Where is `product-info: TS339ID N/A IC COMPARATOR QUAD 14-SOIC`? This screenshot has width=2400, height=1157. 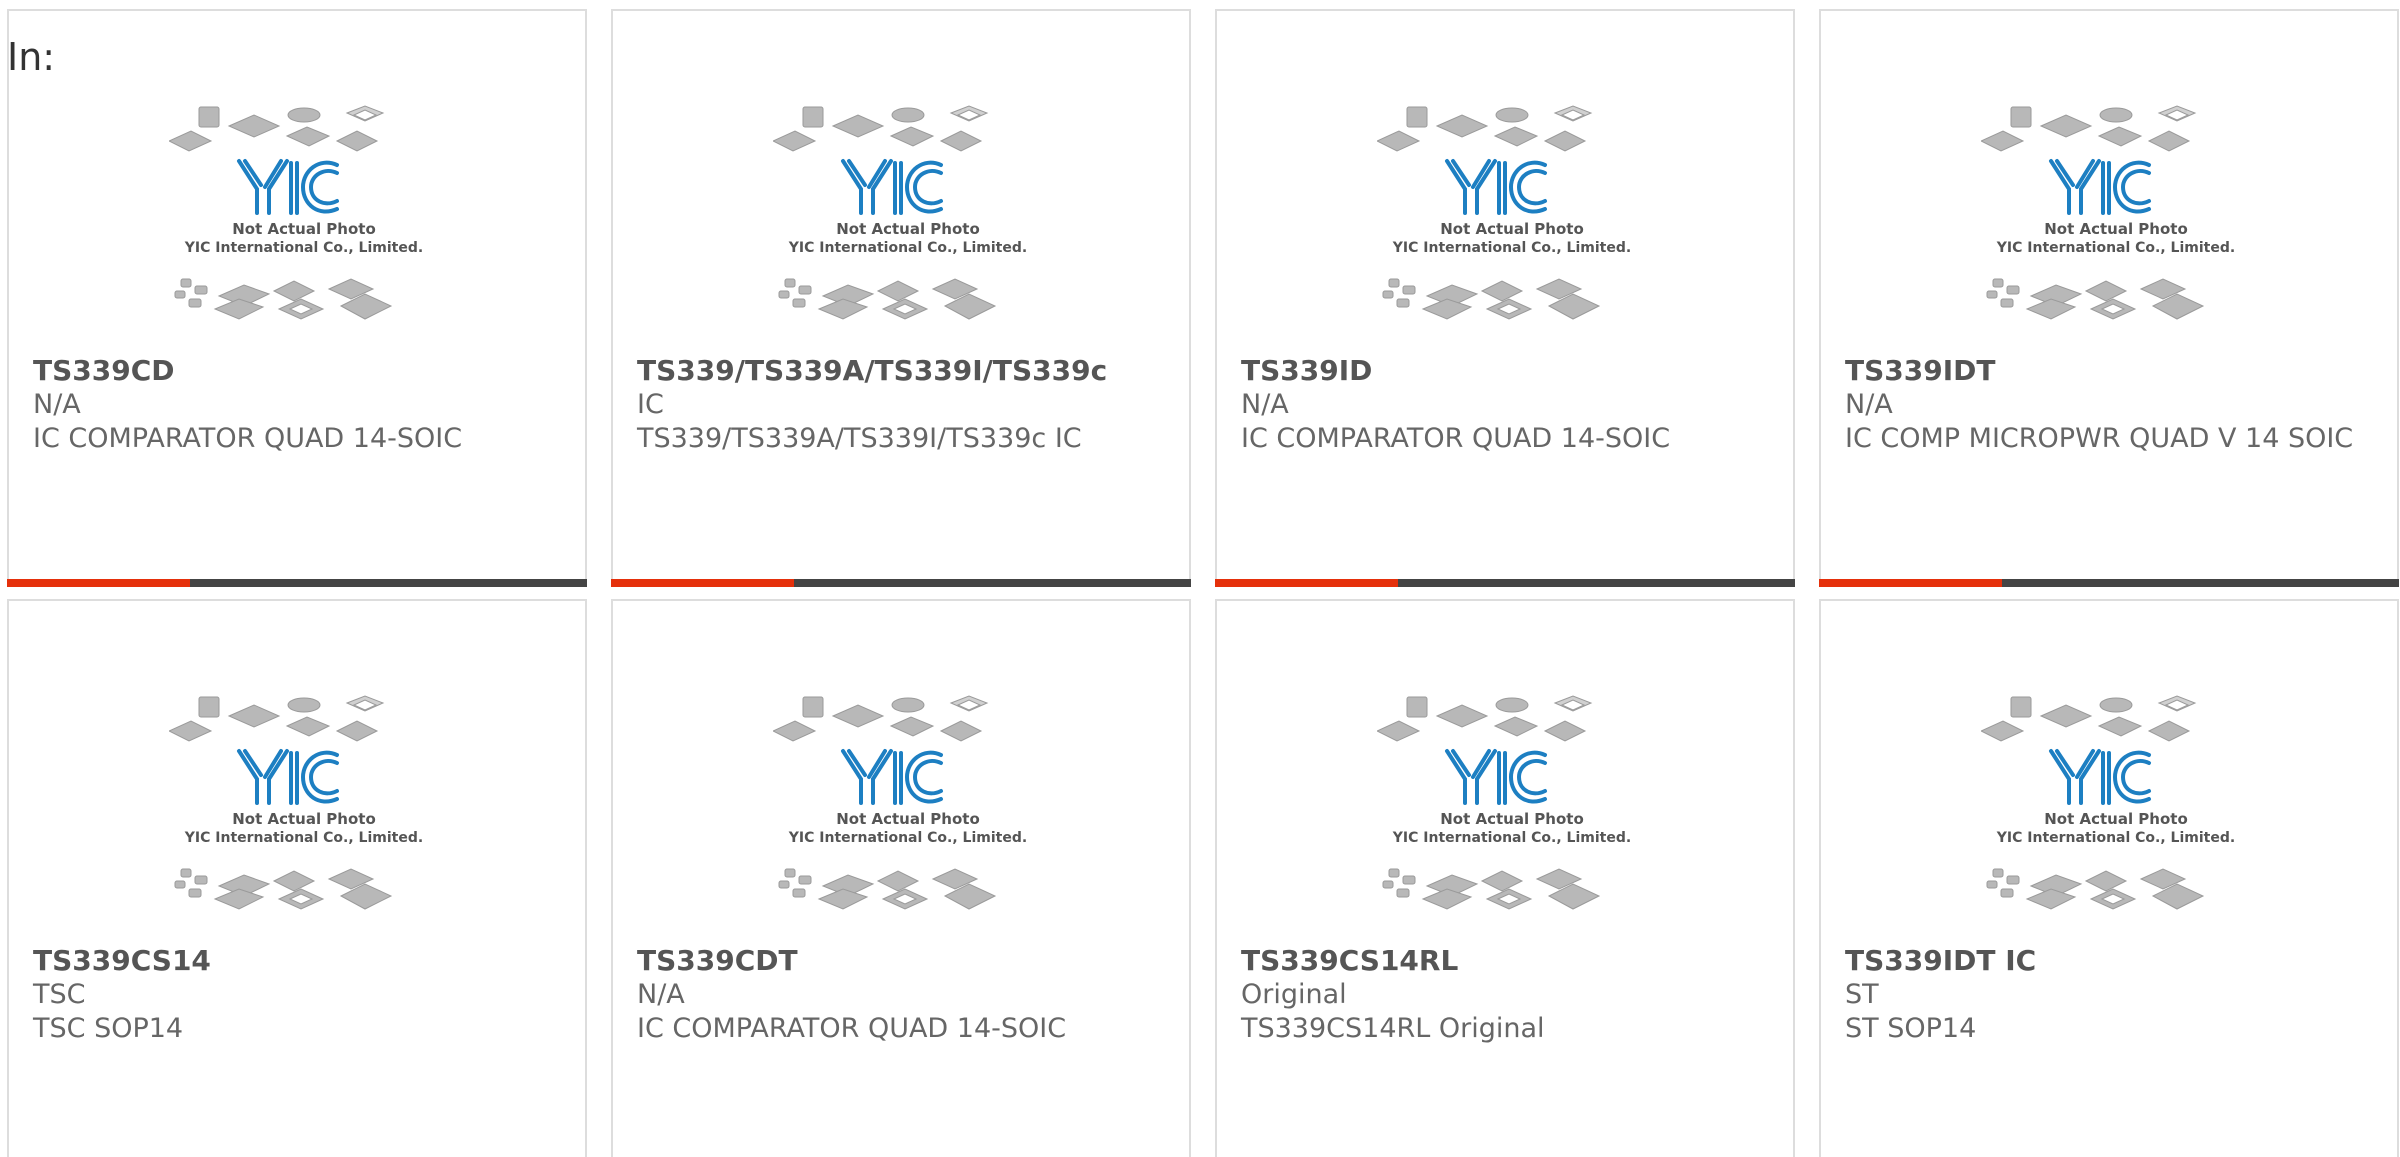
product-info: TS339ID N/A IC COMPARATOR QUAD 14-SOIC is located at coordinates (1505, 405).